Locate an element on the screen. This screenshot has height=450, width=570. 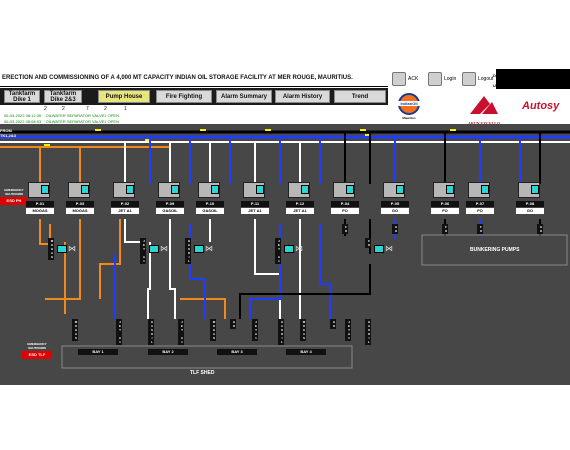
ack-button: ACK is located at coordinates (405, 79).